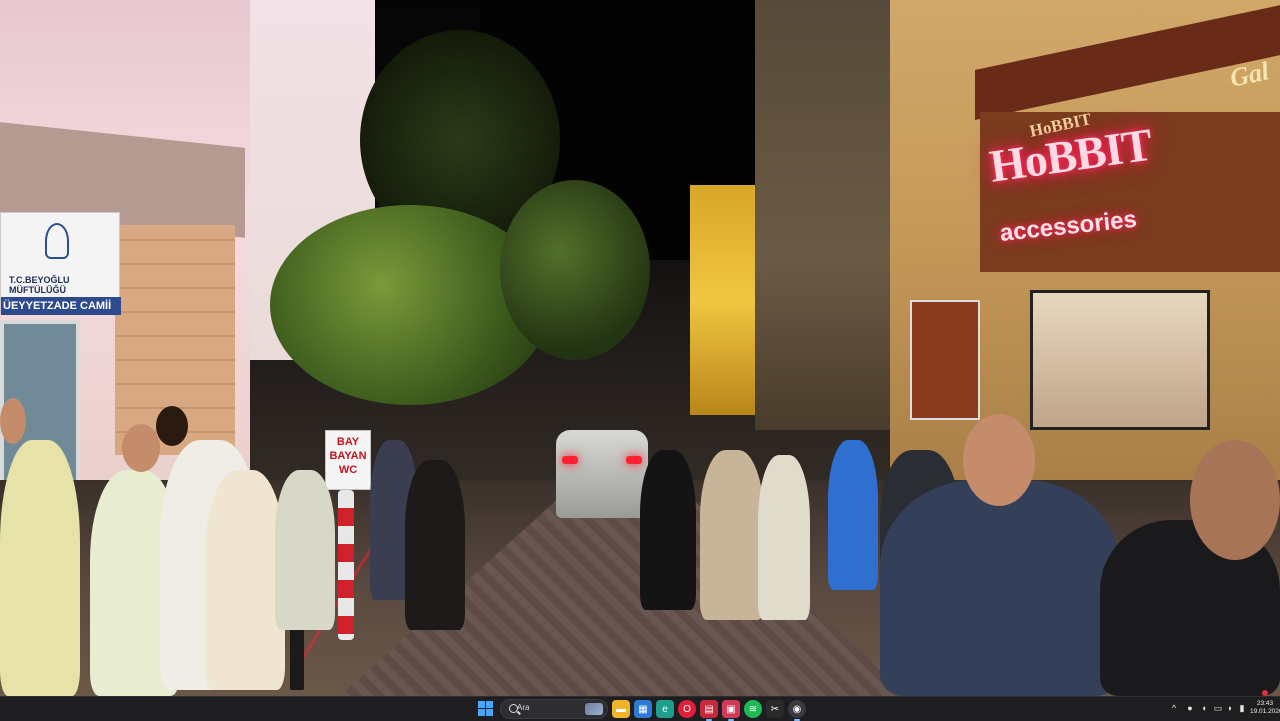  I want to click on tail-light-right, so click(634, 460).